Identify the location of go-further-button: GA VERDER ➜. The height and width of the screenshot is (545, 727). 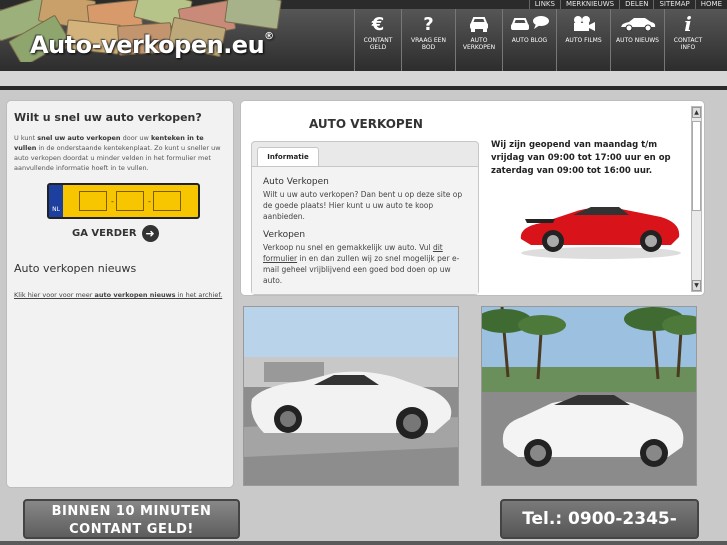
(149, 233).